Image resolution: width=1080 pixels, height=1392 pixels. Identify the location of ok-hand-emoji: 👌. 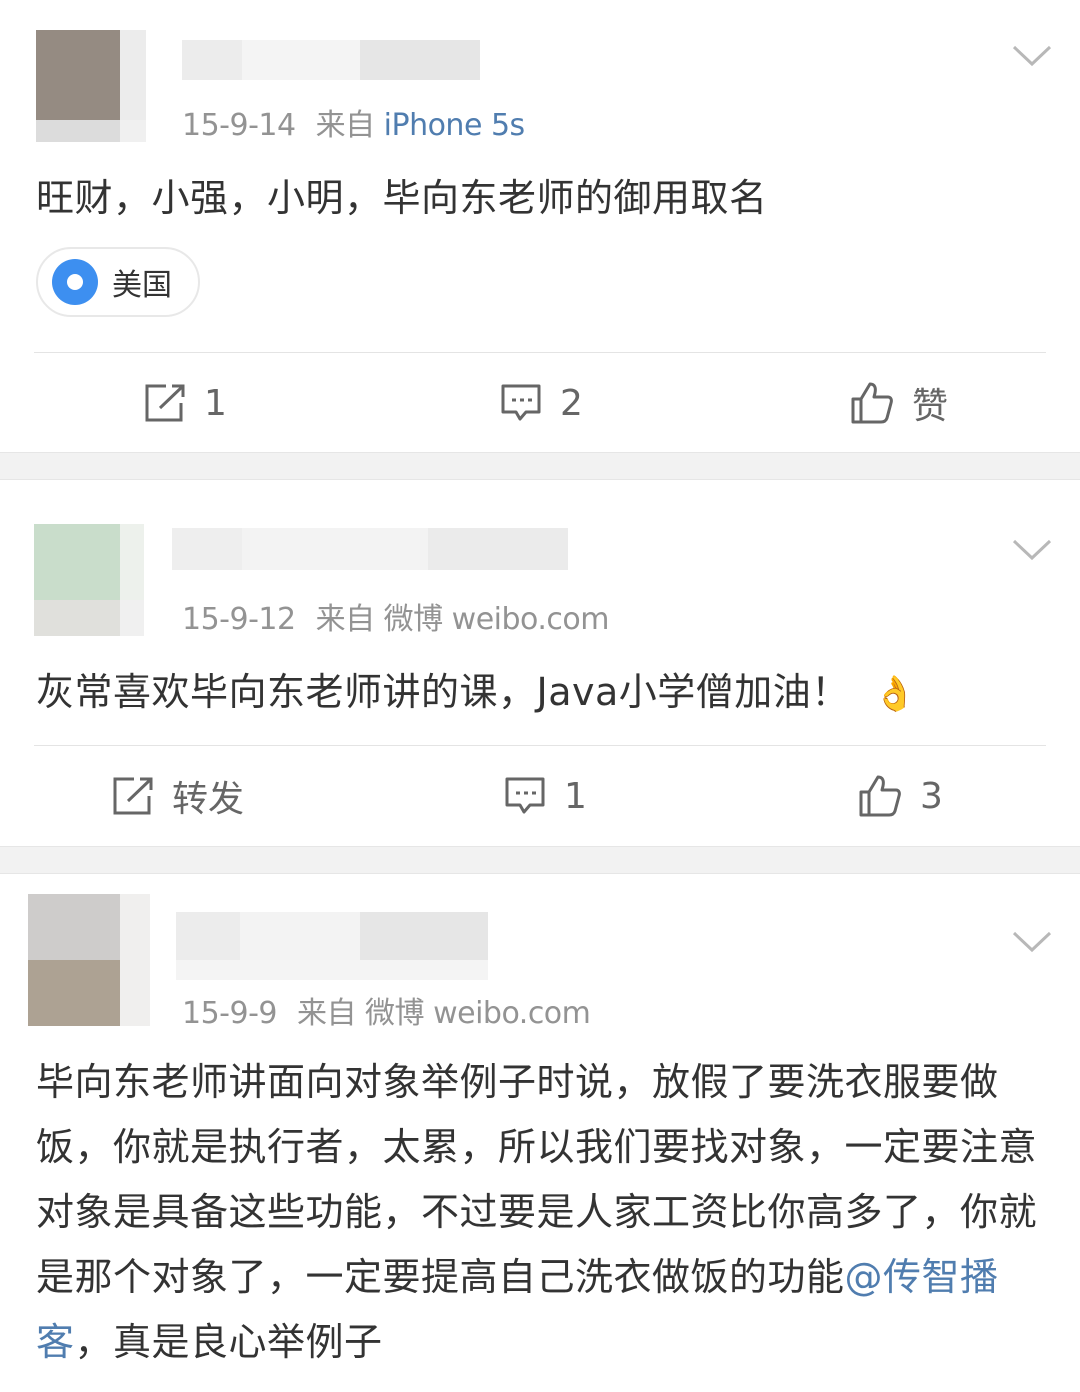
(895, 694).